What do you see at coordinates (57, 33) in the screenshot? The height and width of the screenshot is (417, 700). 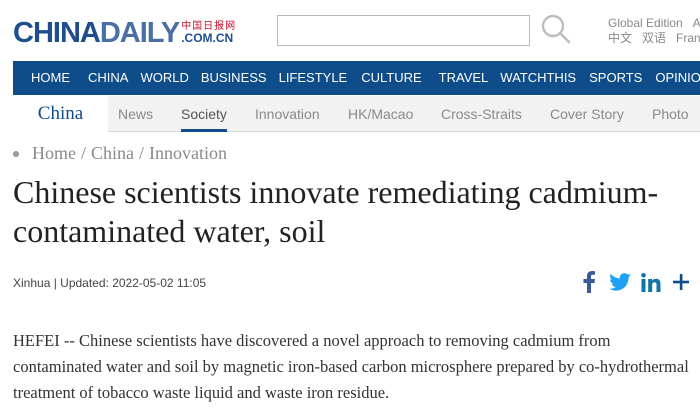 I see `logo-china: CHINA` at bounding box center [57, 33].